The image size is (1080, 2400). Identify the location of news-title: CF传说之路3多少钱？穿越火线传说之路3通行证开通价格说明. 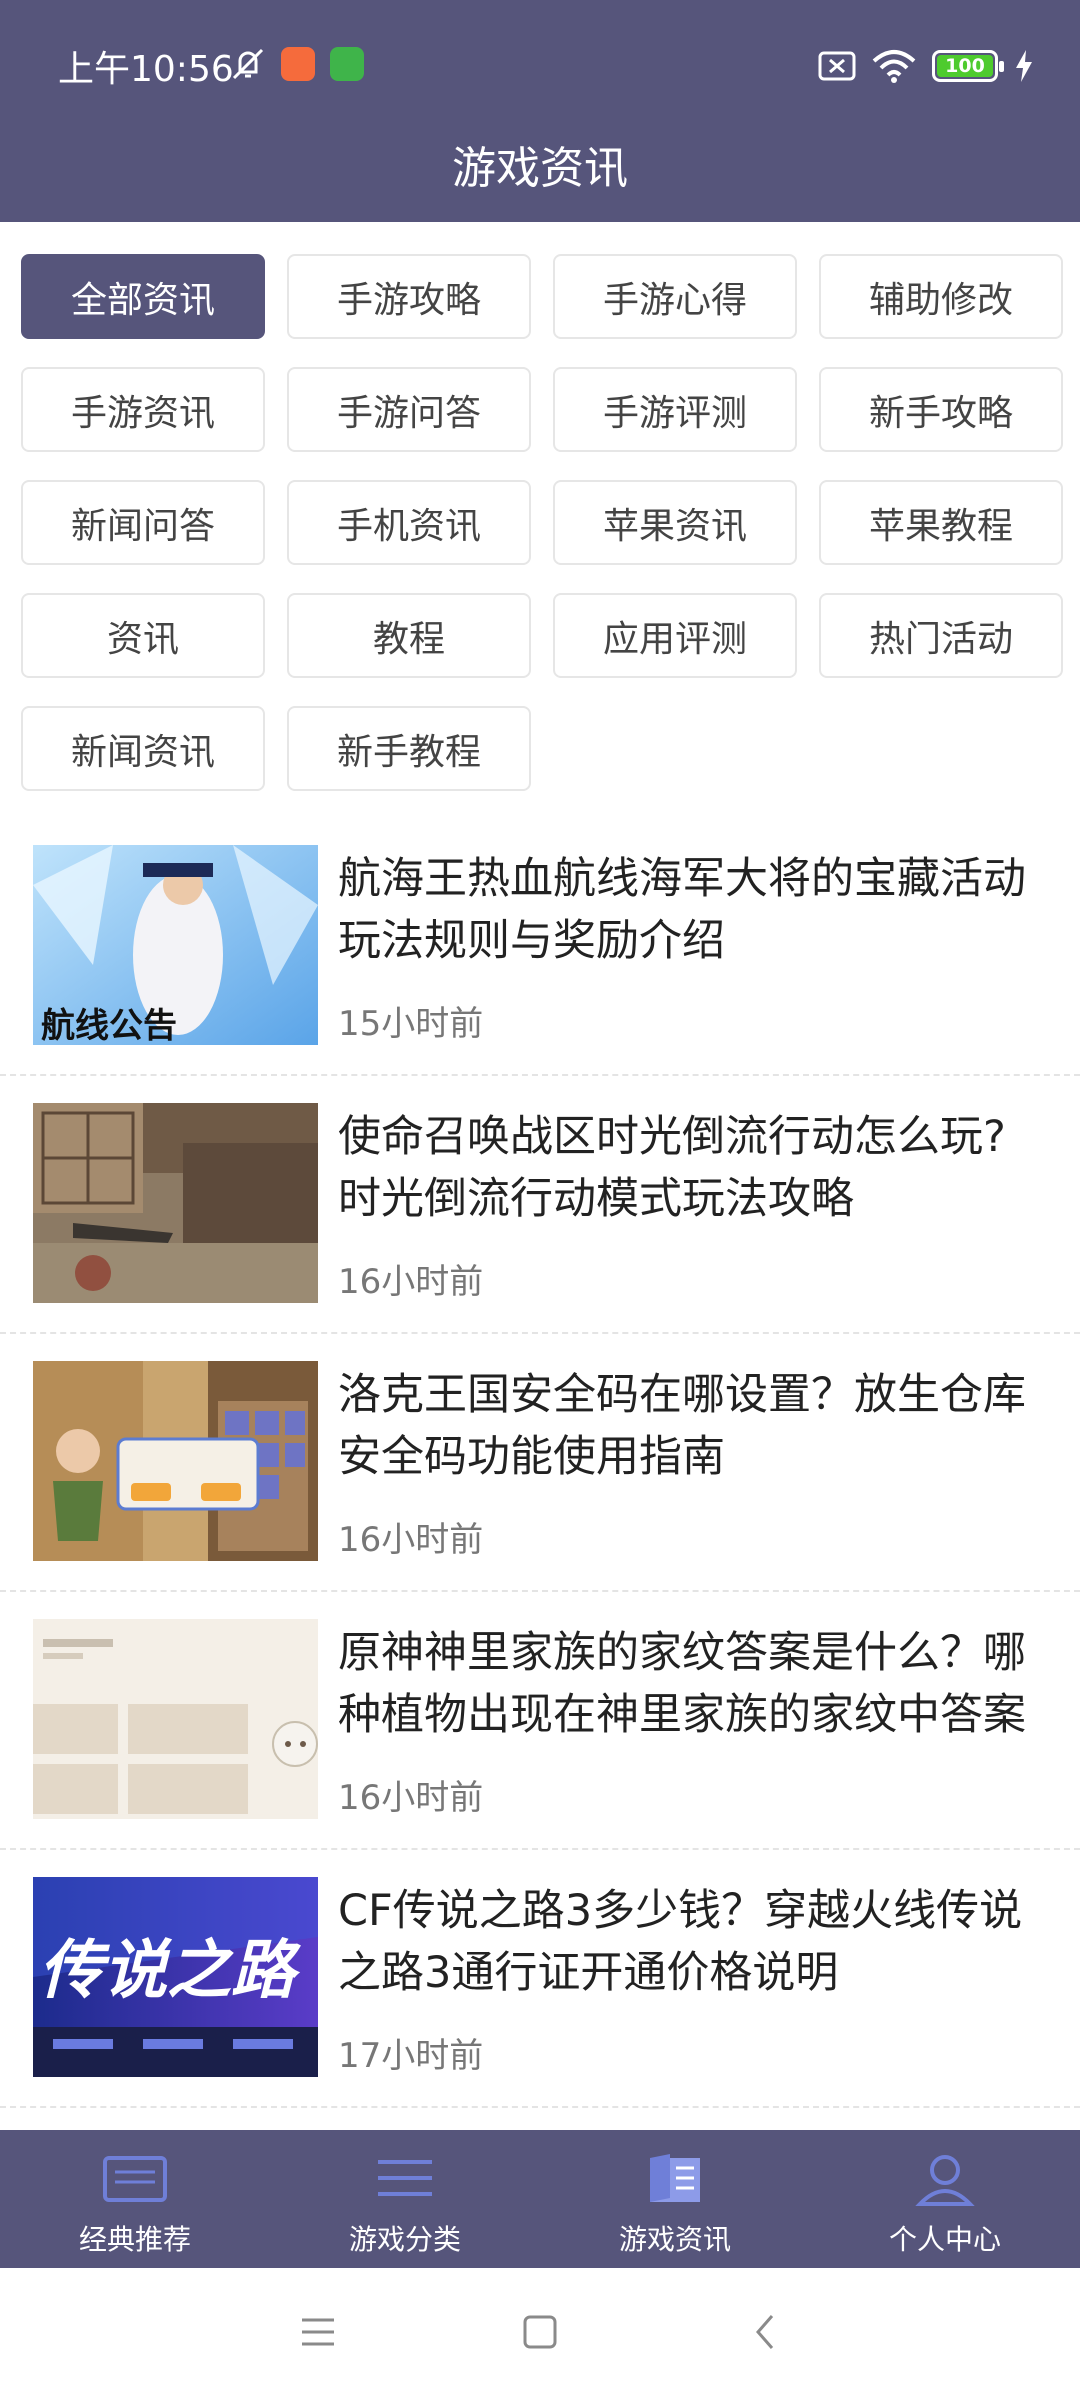
(680, 1942).